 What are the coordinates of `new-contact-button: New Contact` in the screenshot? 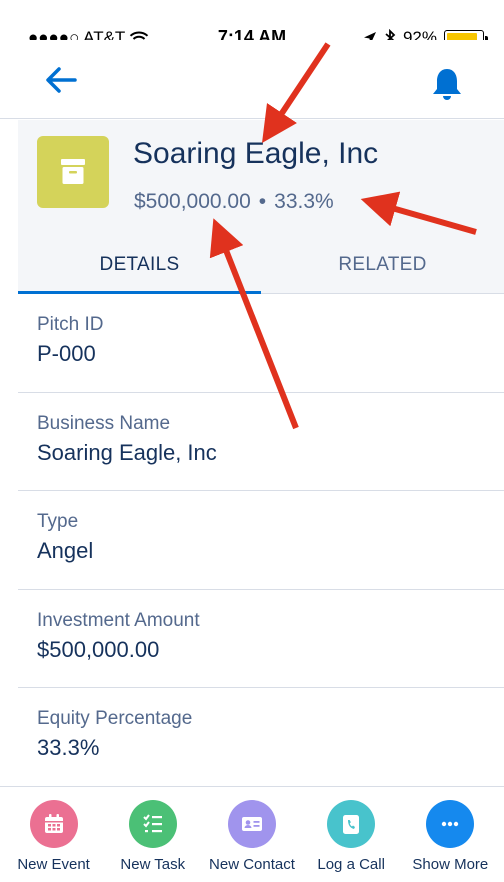 It's located at (252, 834).